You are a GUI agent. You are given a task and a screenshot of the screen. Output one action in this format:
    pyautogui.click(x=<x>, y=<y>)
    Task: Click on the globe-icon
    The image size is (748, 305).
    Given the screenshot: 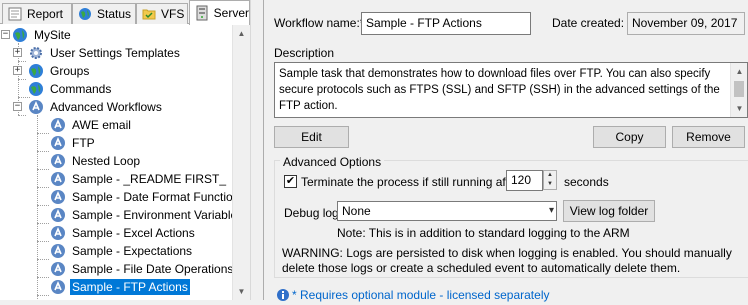 What is the action you would take?
    pyautogui.click(x=20, y=35)
    